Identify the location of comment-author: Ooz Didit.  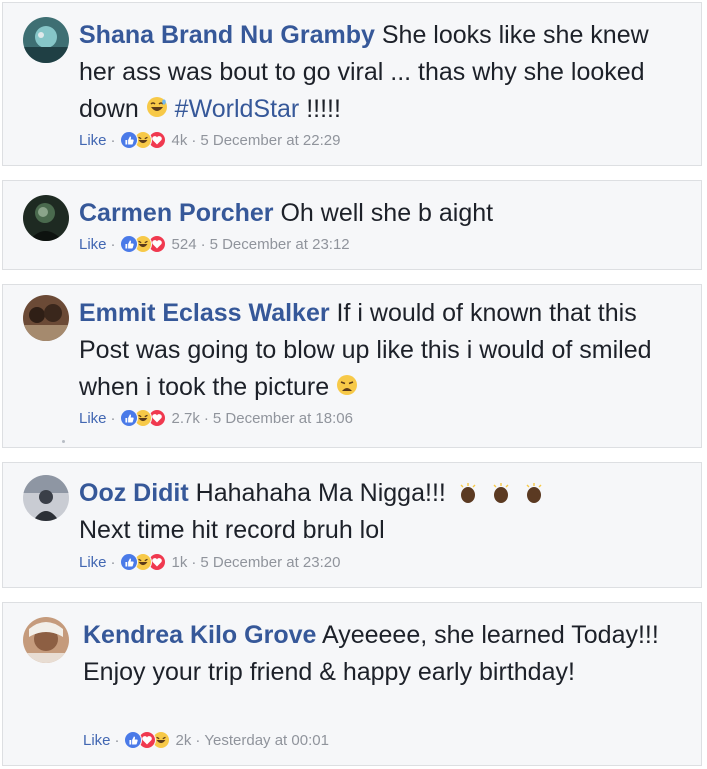
(134, 493).